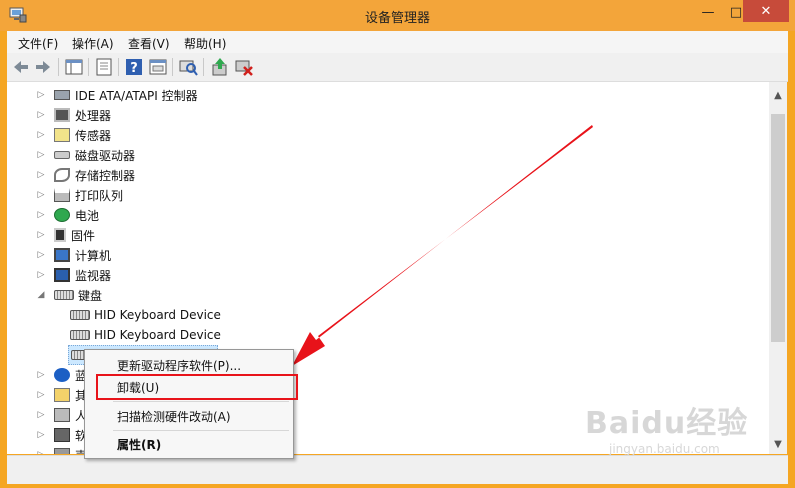 This screenshot has width=795, height=488. I want to click on watermark-brand: Baidu经验, so click(667, 423).